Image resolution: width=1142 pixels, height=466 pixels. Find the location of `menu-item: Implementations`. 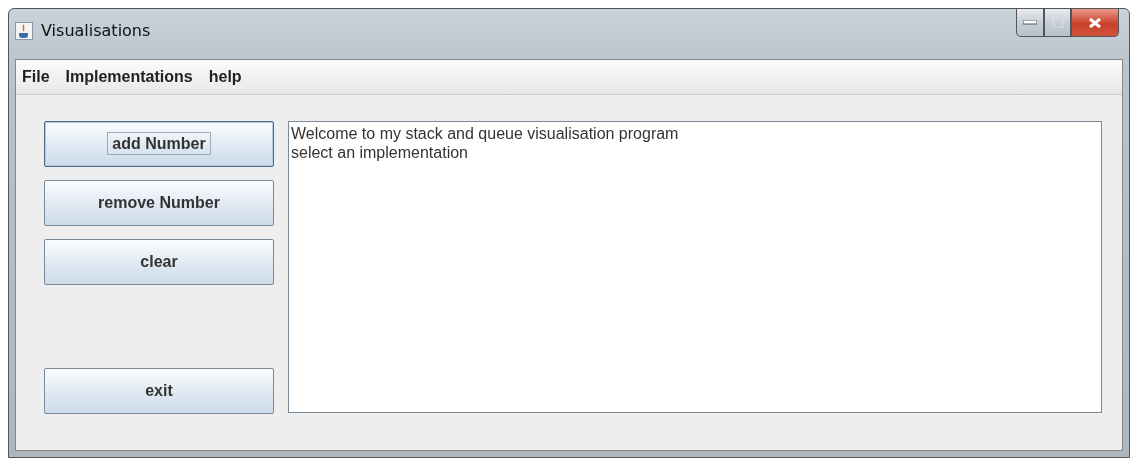

menu-item: Implementations is located at coordinates (129, 77).